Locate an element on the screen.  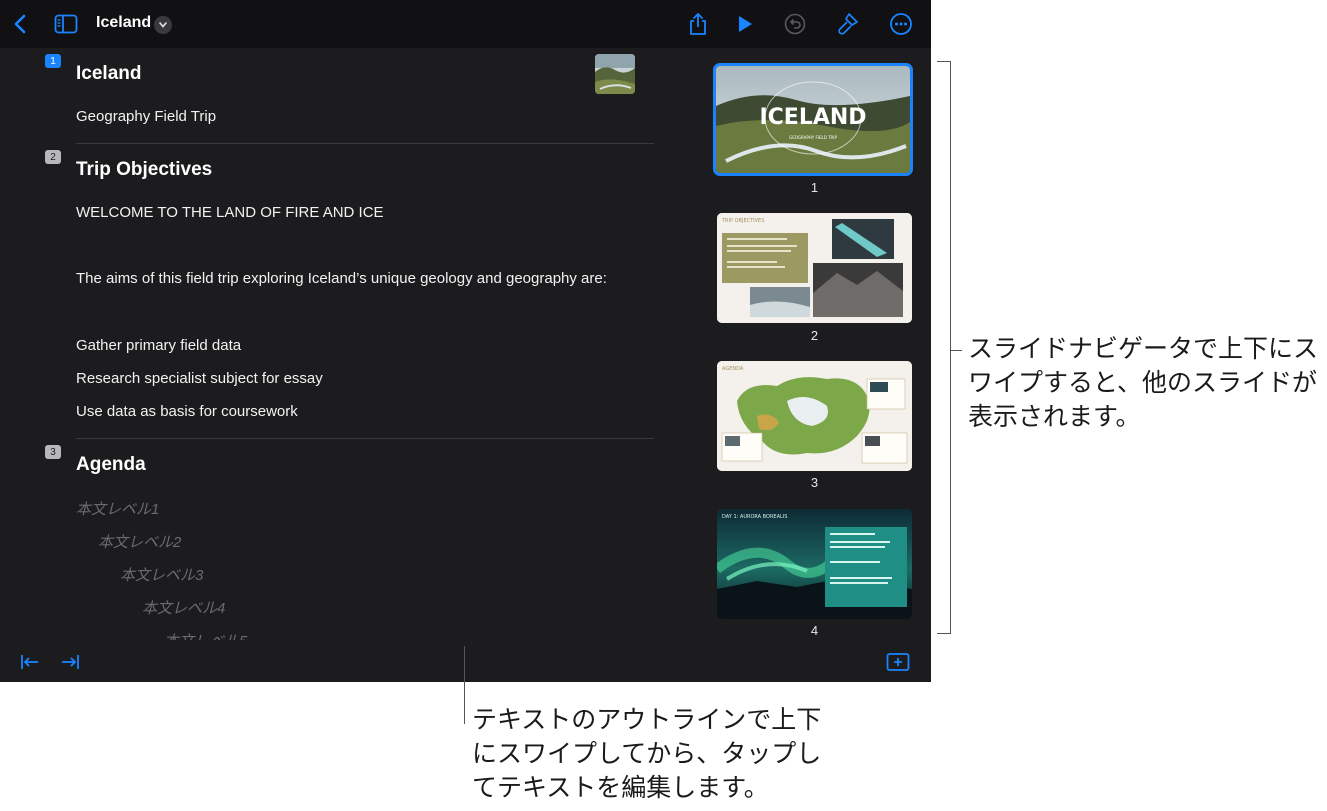
slide-number-badge: 2 is located at coordinates (53, 157).